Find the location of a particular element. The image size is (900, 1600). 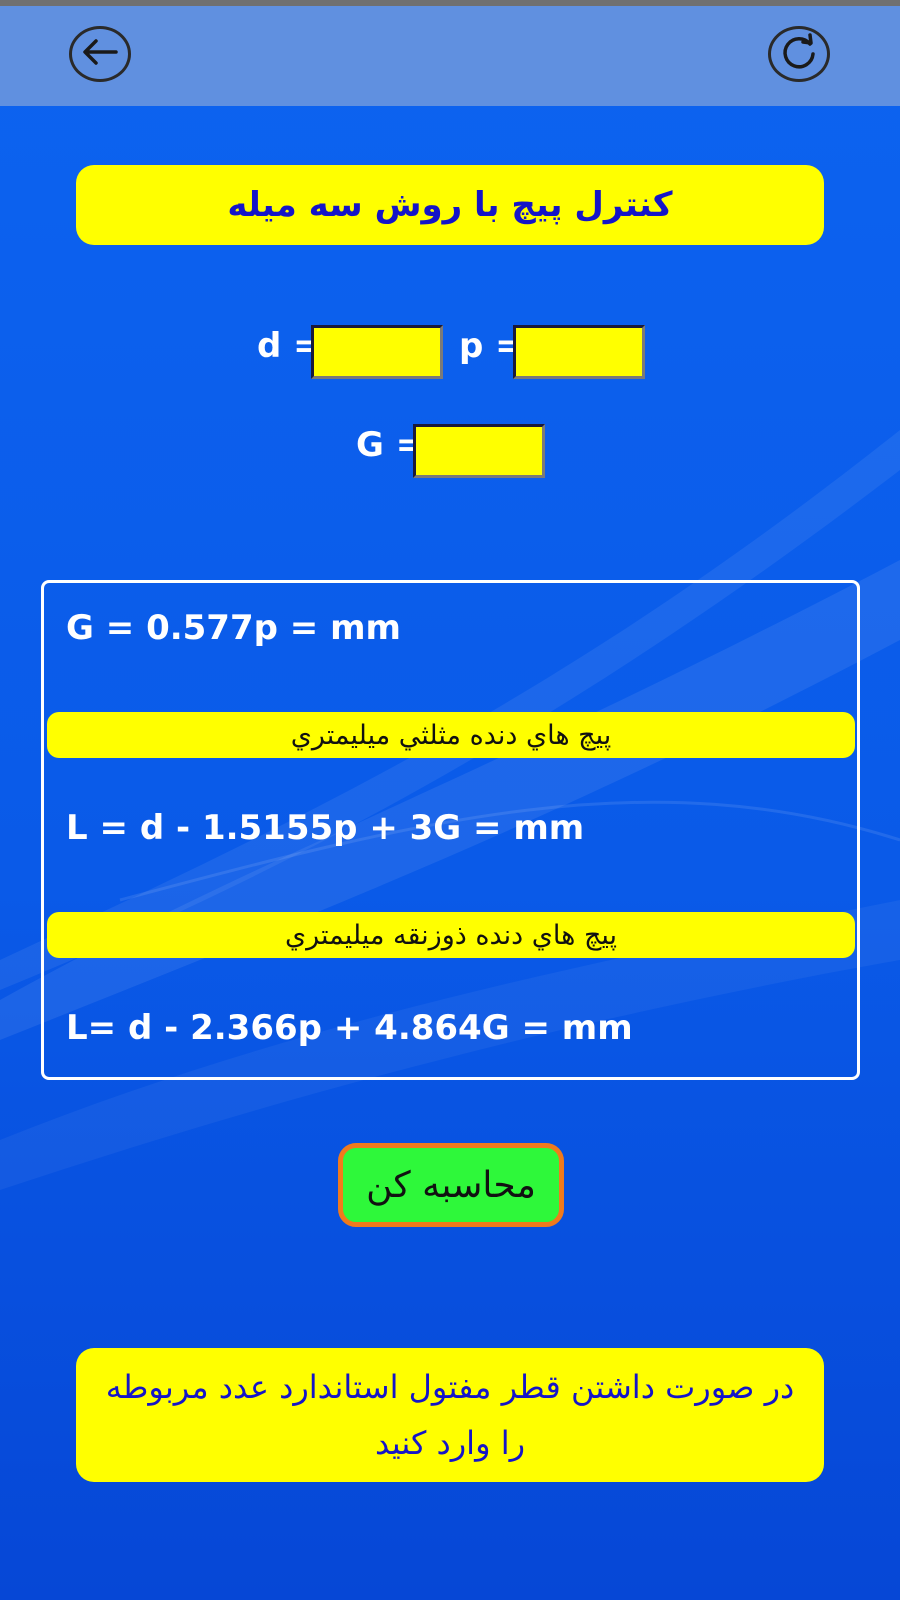

metric-trapezoidal-header: پیچ هاي دنده ذوزنقه ميليمتري is located at coordinates (451, 935).